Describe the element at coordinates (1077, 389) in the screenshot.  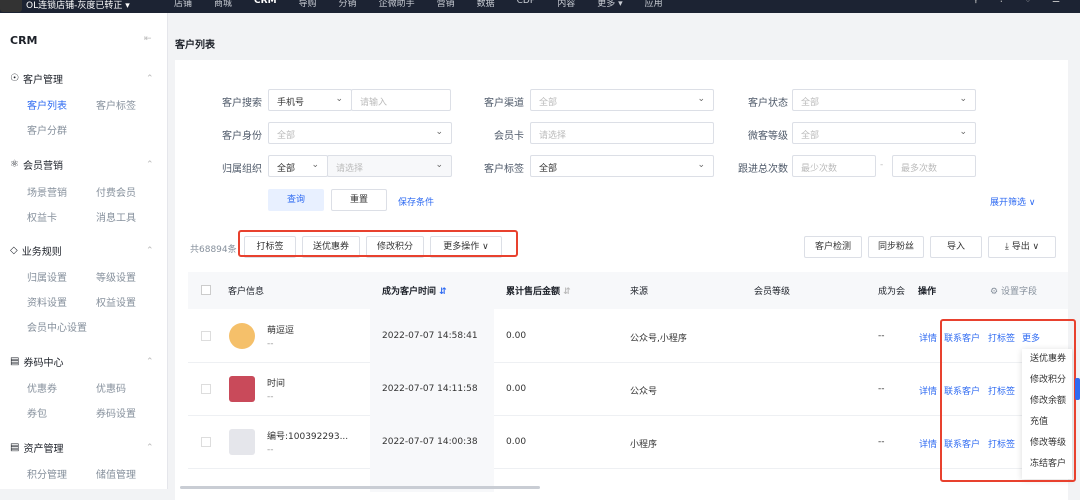
I see `side-float-tab` at that location.